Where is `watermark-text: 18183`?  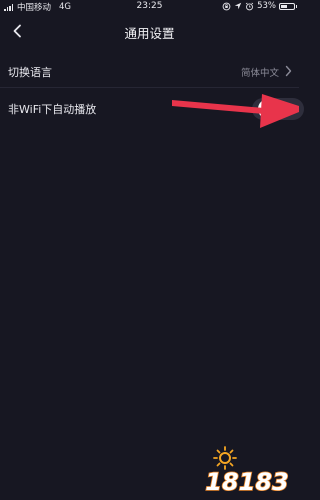
watermark-text: 18183 is located at coordinates (247, 482).